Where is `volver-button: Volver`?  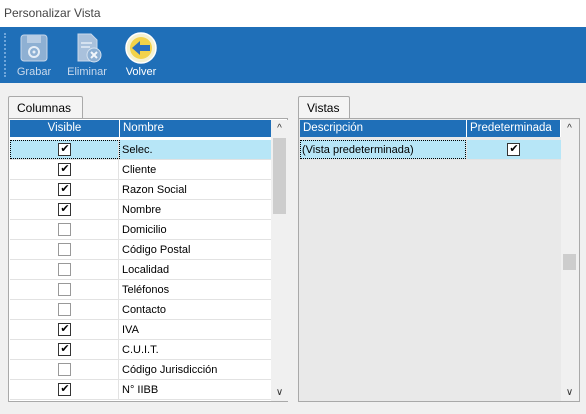 volver-button: Volver is located at coordinates (141, 54).